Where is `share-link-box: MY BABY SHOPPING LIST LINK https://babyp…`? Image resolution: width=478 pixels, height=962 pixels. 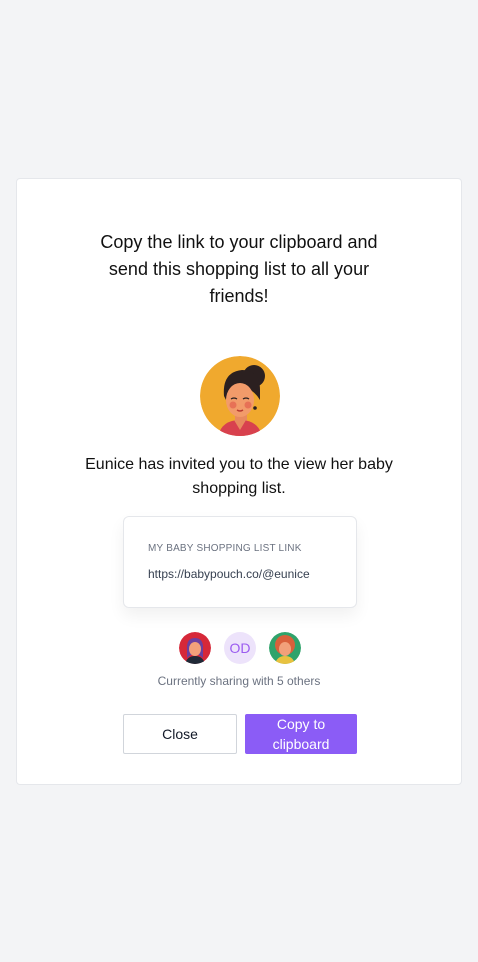
share-link-box: MY BABY SHOPPING LIST LINK https://babyp… is located at coordinates (240, 562).